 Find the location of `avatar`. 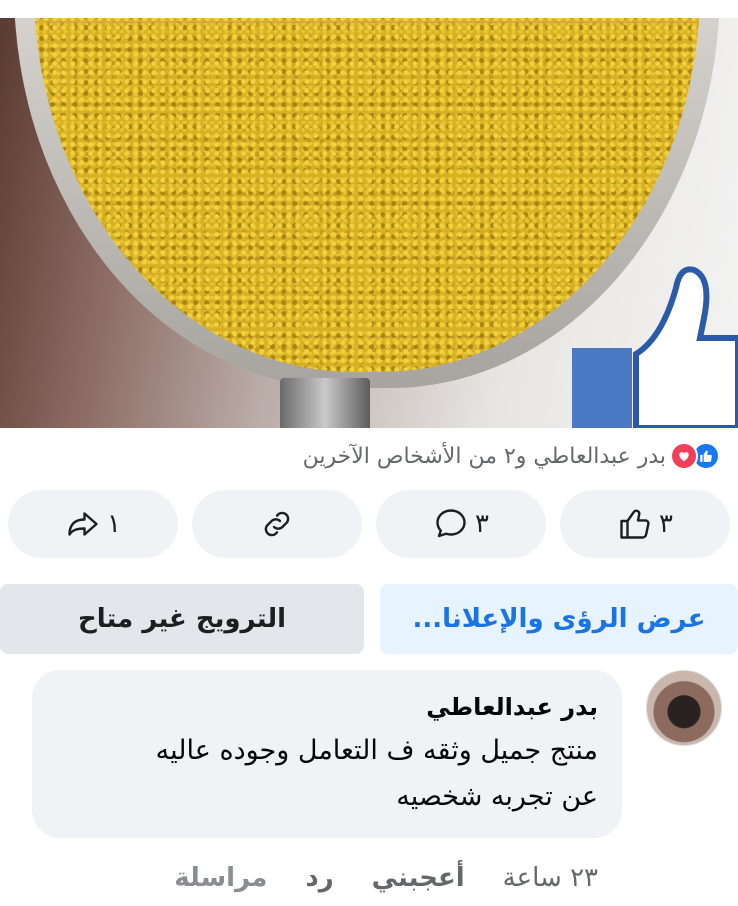

avatar is located at coordinates (684, 708).